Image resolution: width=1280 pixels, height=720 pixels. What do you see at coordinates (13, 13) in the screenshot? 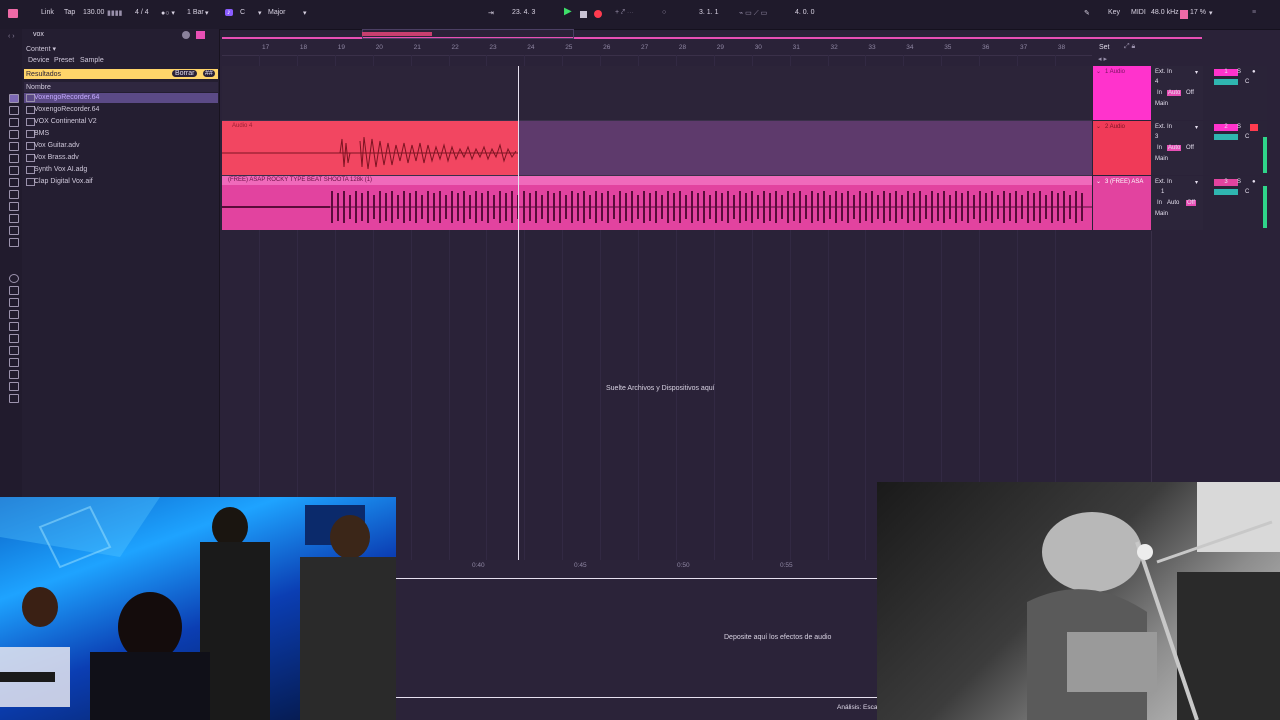
I see `view-toggle-icon` at bounding box center [13, 13].